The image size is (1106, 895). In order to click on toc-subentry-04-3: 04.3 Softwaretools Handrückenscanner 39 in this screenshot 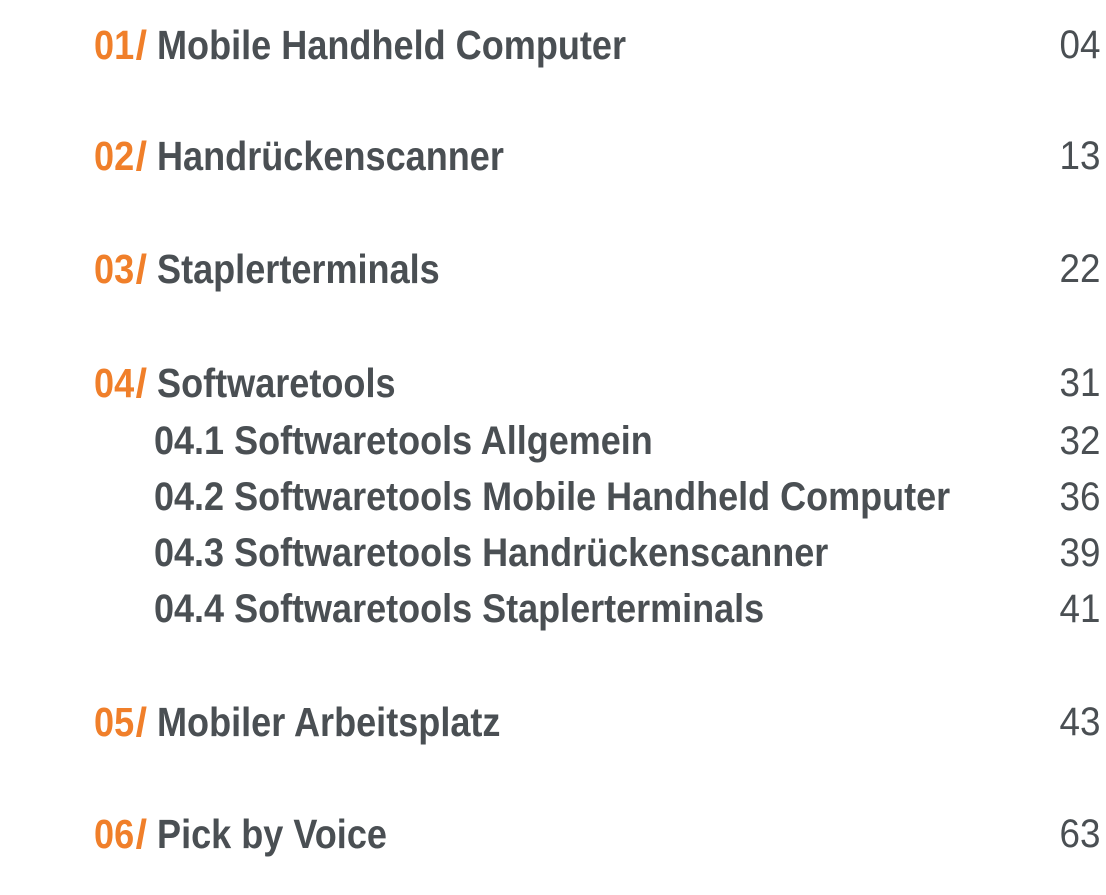, I will do `click(553, 553)`.